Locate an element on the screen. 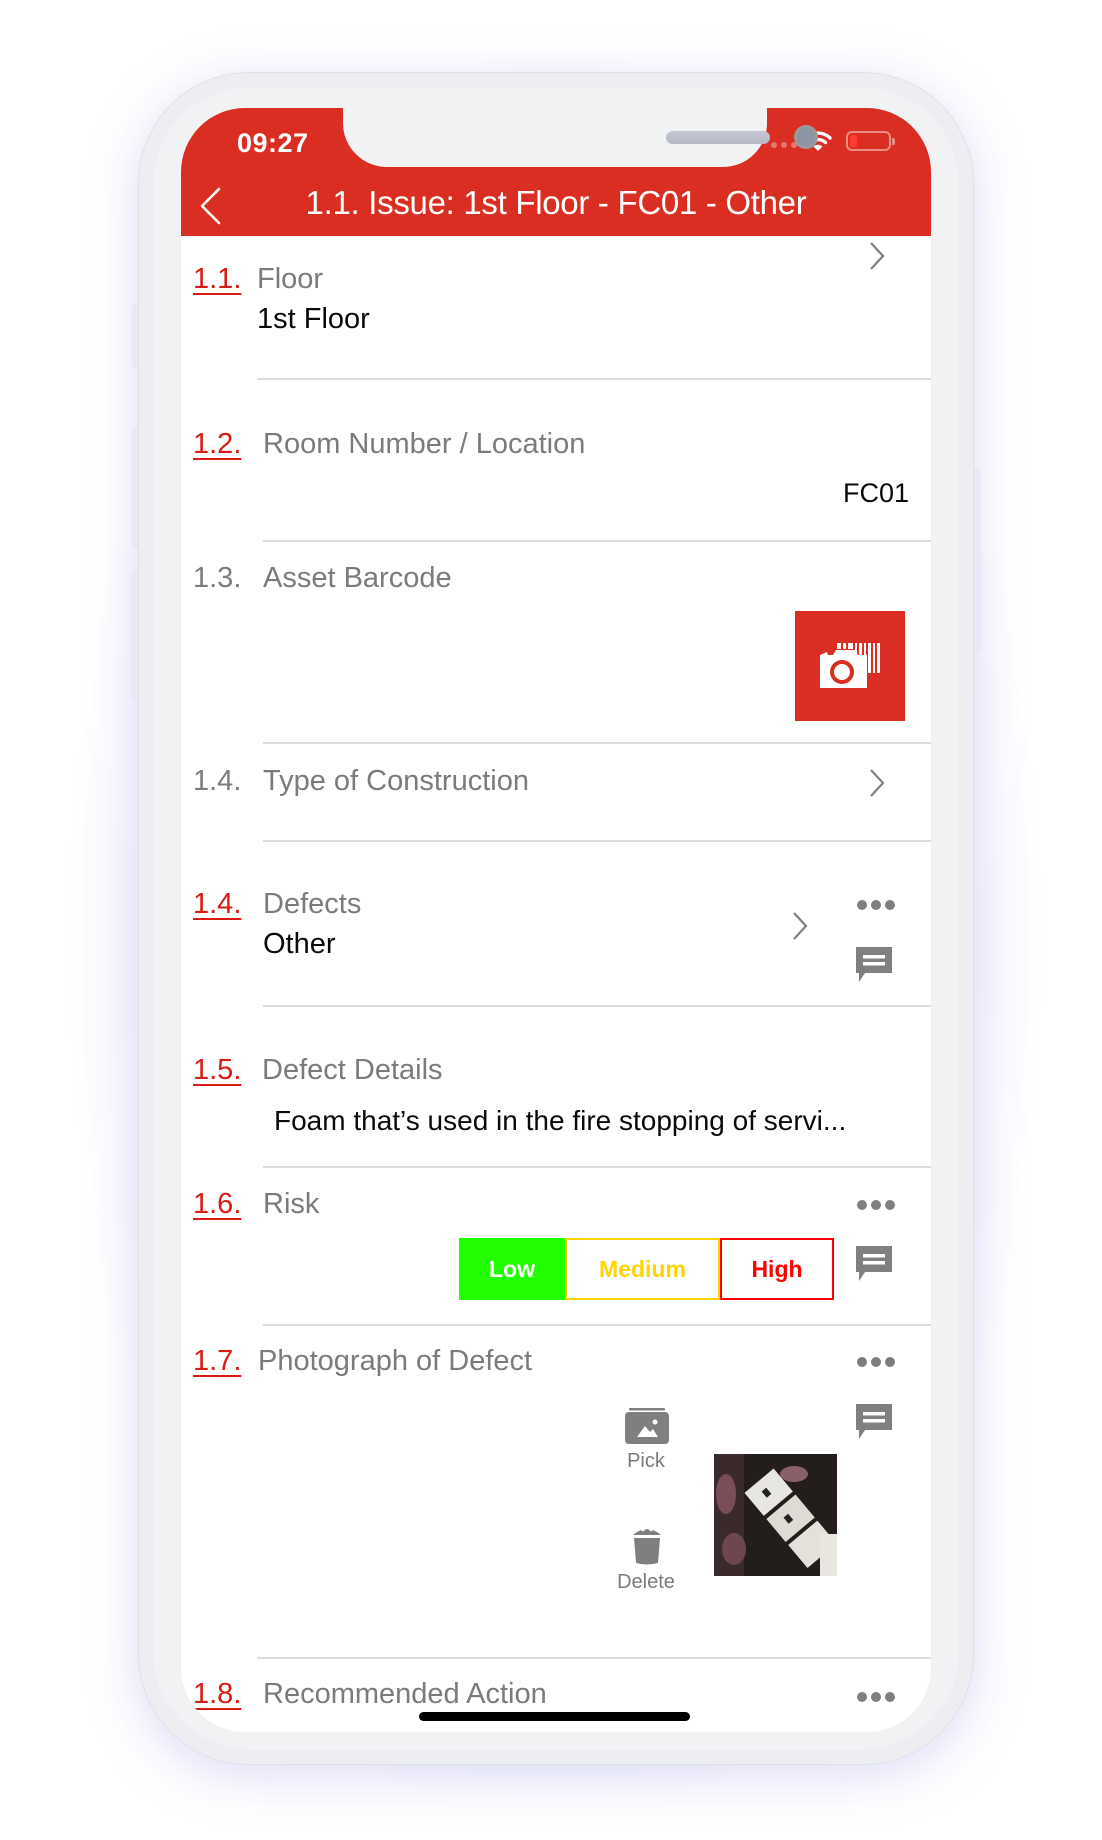 This screenshot has height=1840, width=1102. row-number: 1.3. is located at coordinates (217, 578).